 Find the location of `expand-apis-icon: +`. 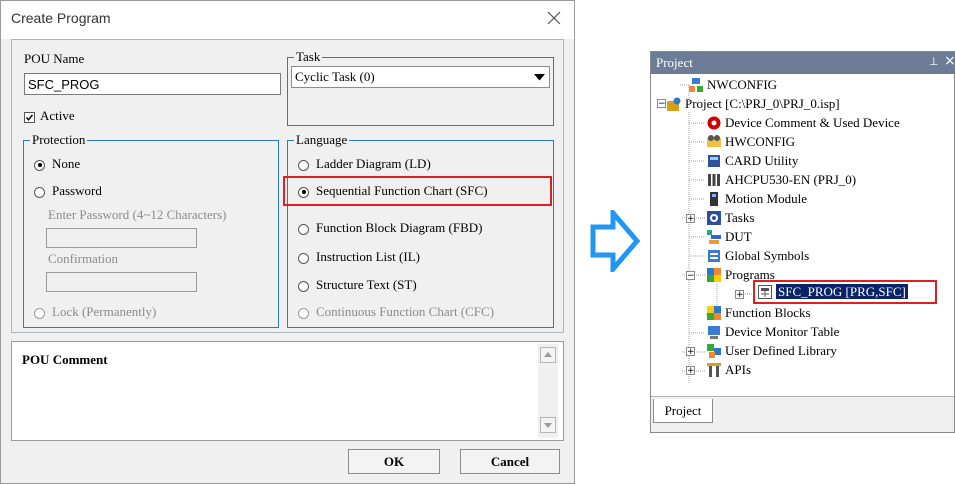

expand-apis-icon: + is located at coordinates (690, 371).